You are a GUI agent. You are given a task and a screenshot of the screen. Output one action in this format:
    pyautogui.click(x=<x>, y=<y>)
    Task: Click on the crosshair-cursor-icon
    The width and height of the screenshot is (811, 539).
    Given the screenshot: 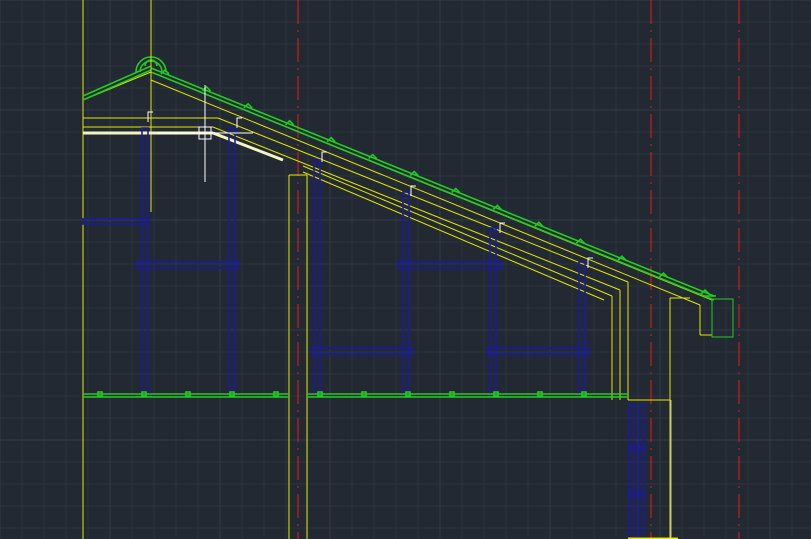 What is the action you would take?
    pyautogui.click(x=205, y=133)
    